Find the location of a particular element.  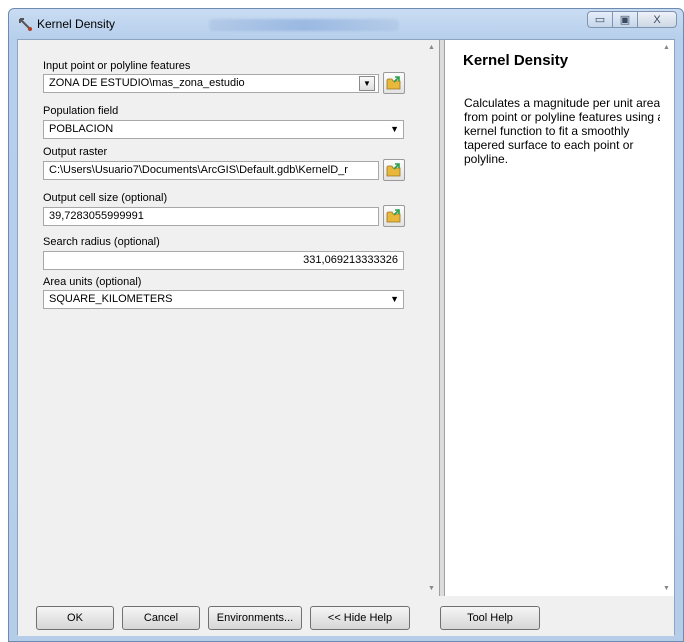

input-features-value: ZONA DE ESTUDIO\mas_zona_estudio is located at coordinates (147, 83).